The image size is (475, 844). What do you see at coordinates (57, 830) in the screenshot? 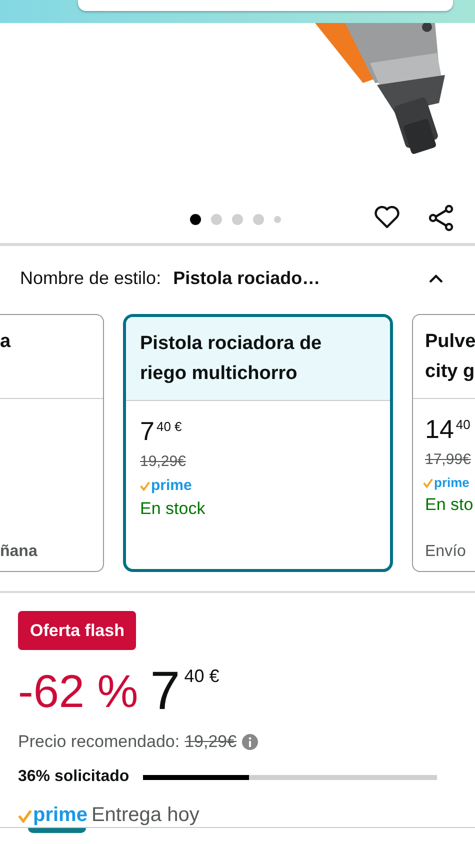
I see `tab-indicator` at bounding box center [57, 830].